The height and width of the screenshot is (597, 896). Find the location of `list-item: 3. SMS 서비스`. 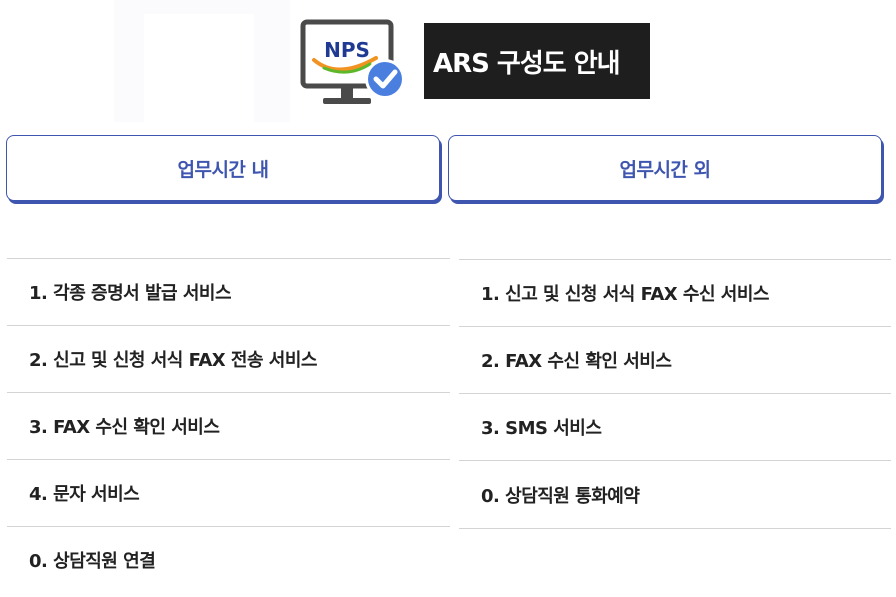

list-item: 3. SMS 서비스 is located at coordinates (675, 426).